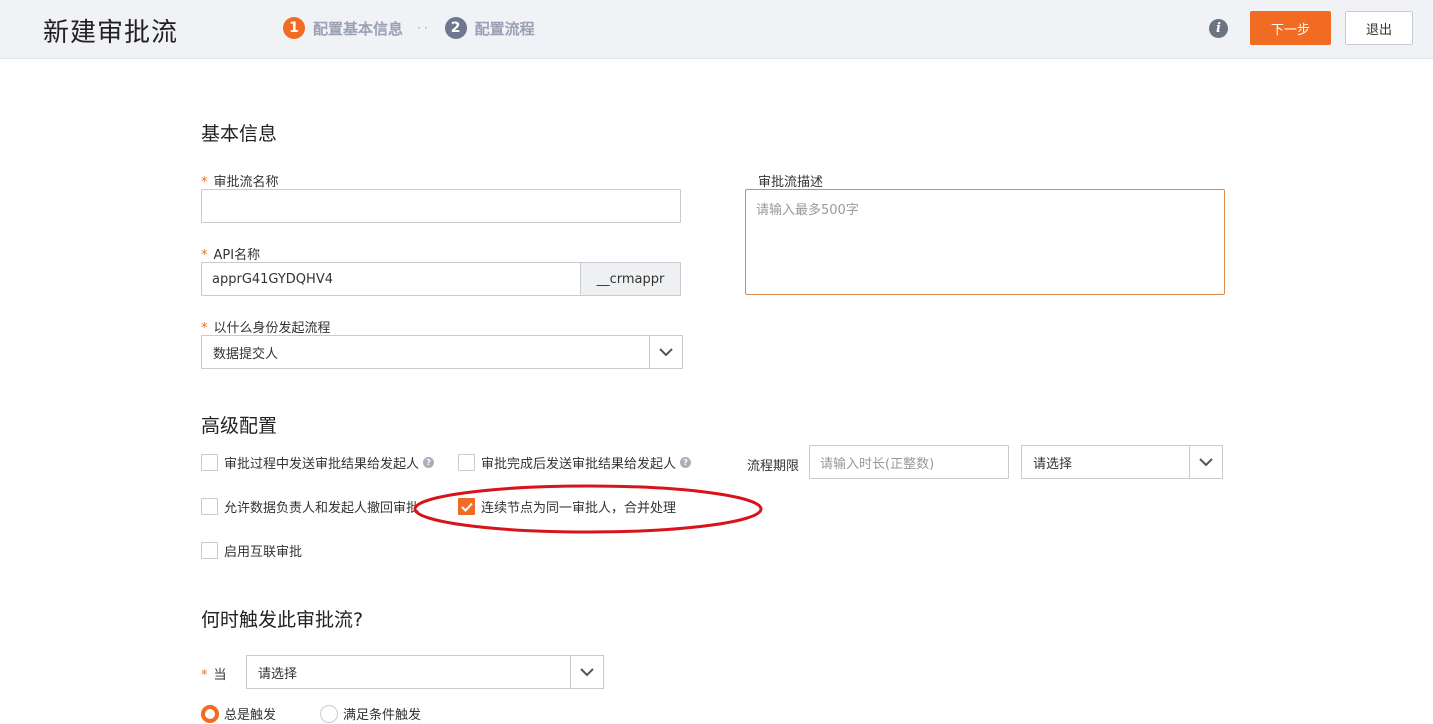 The height and width of the screenshot is (724, 1433). I want to click on option-notify-during: 审批过程中发送审批结果给发起人 ?, so click(318, 462).